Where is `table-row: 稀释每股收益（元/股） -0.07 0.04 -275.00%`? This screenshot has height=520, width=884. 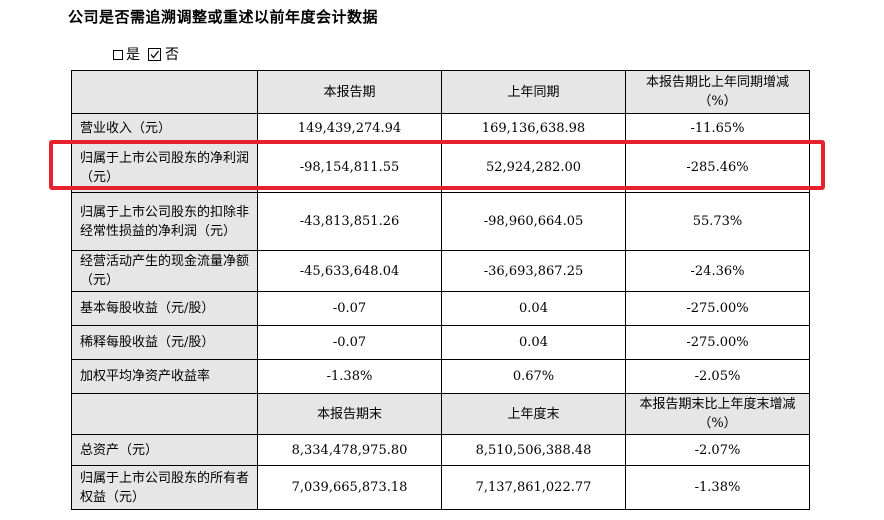 table-row: 稀释每股收益（元/股） -0.07 0.04 -275.00% is located at coordinates (440, 342).